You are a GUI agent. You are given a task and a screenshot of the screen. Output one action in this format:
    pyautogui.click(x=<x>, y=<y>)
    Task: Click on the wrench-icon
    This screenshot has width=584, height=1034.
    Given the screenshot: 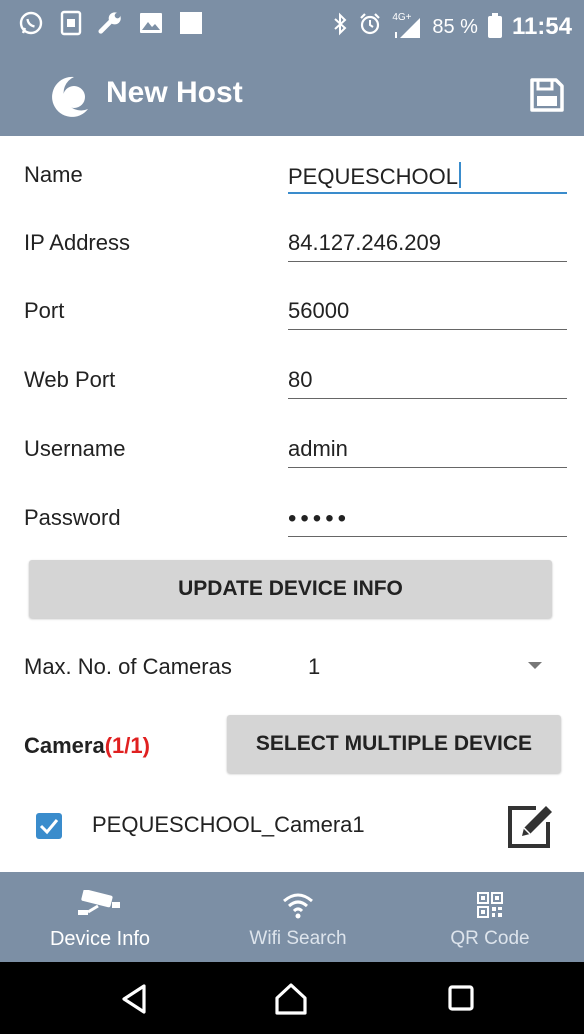 What is the action you would take?
    pyautogui.click(x=111, y=23)
    